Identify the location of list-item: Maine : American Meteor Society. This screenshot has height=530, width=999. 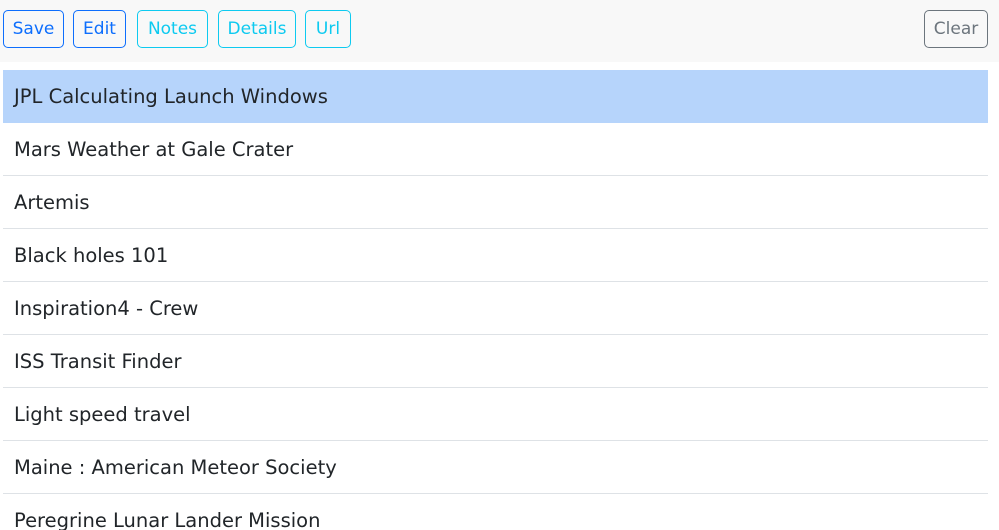
(495, 467).